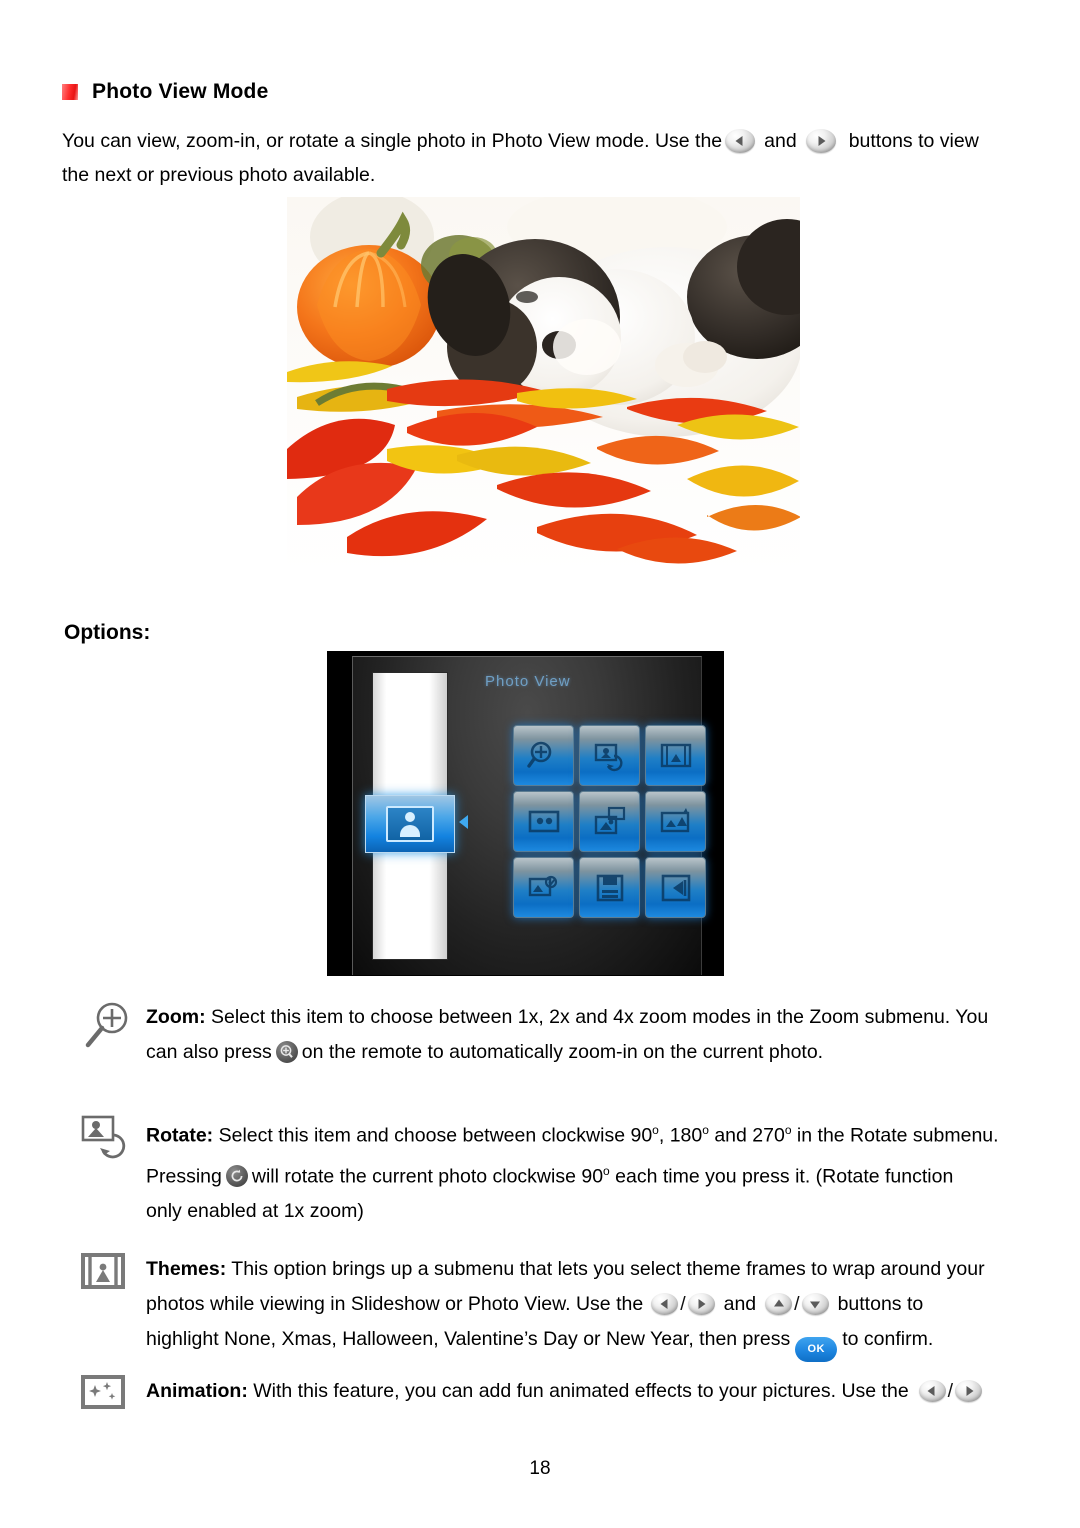 Image resolution: width=1080 pixels, height=1528 pixels. What do you see at coordinates (286, 1052) in the screenshot?
I see `remote-zoom-button-icon` at bounding box center [286, 1052].